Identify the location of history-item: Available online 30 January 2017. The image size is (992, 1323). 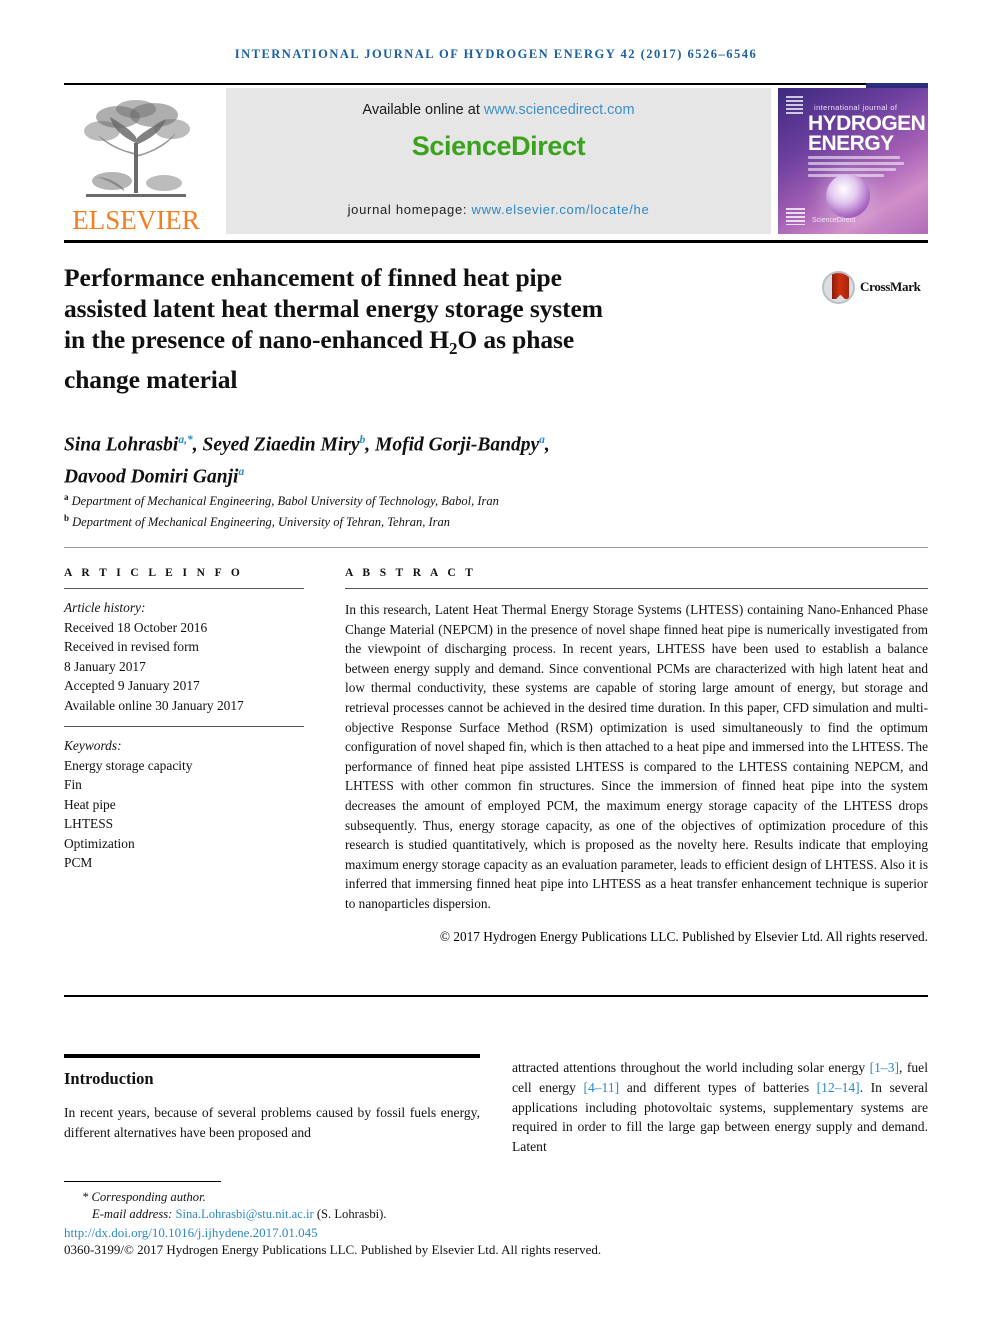
(154, 705).